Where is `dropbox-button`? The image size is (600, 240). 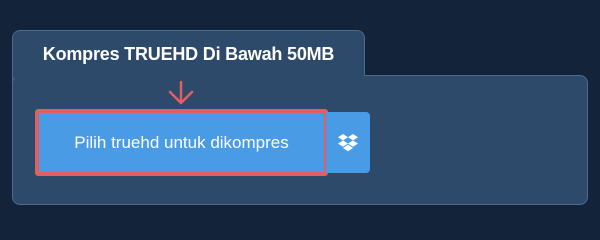
dropbox-button is located at coordinates (348, 142).